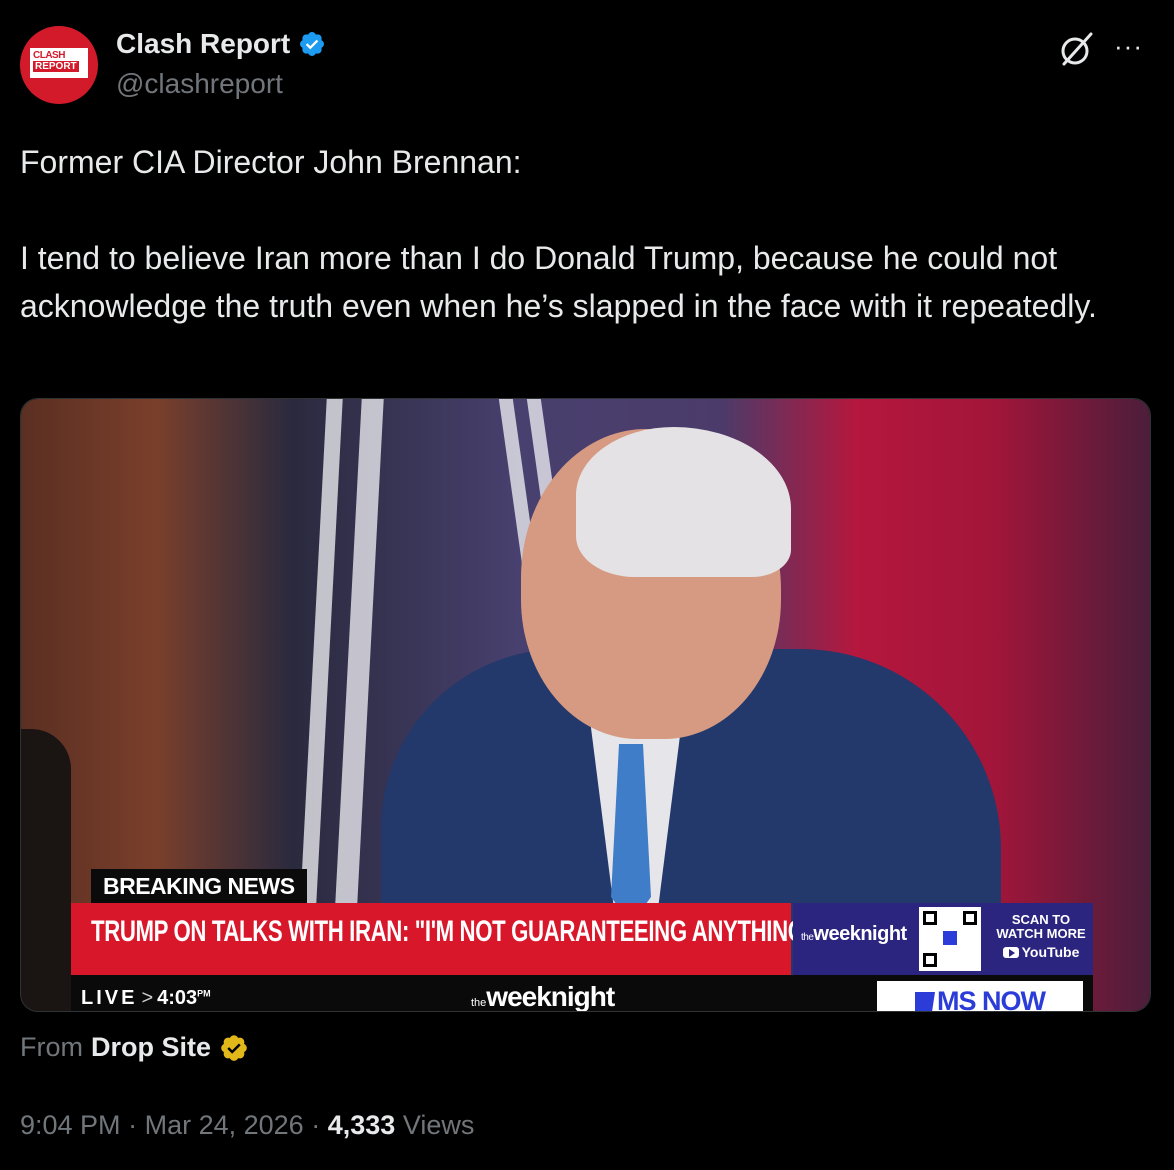  Describe the element at coordinates (1010, 952) in the screenshot. I see `youtube-icon` at that location.